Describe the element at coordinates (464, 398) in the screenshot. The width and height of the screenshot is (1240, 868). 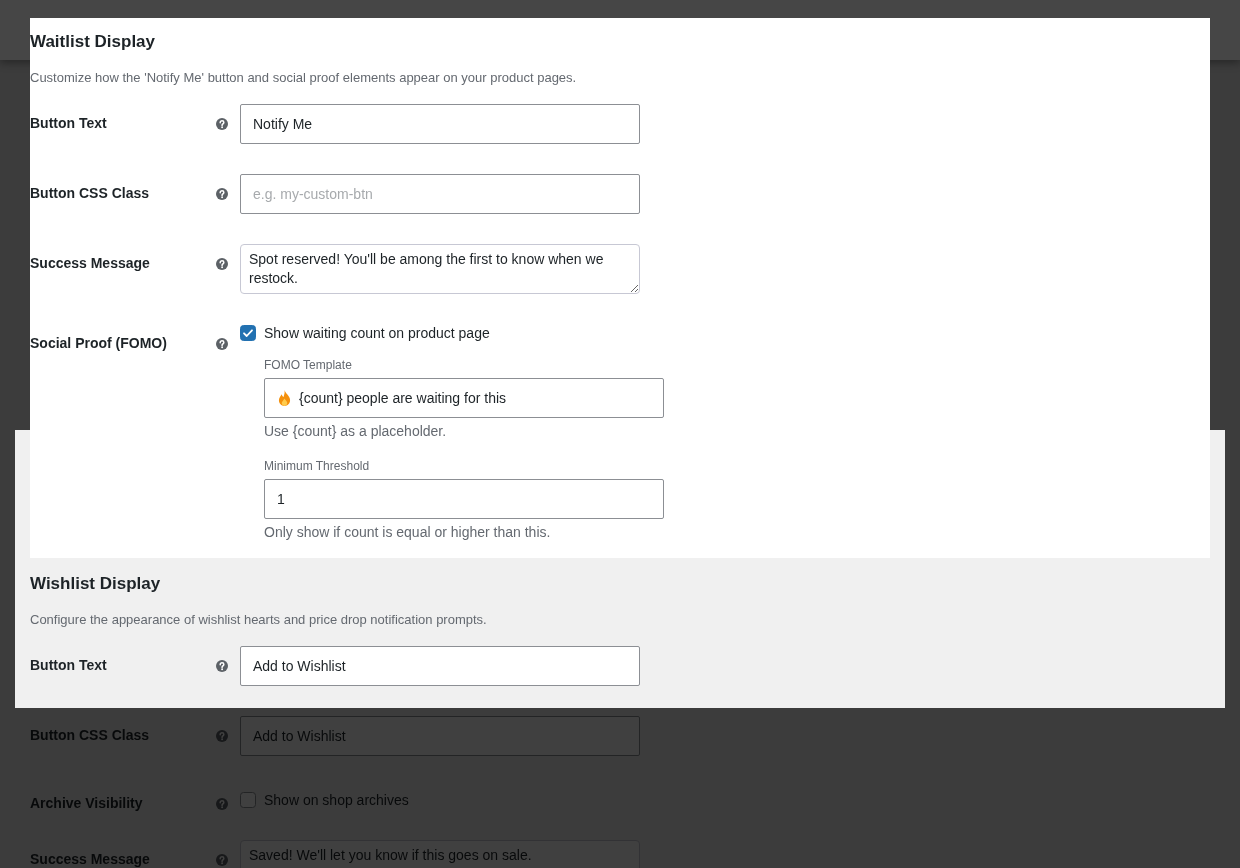
I see `input-field: {count} people are waiting for this` at that location.